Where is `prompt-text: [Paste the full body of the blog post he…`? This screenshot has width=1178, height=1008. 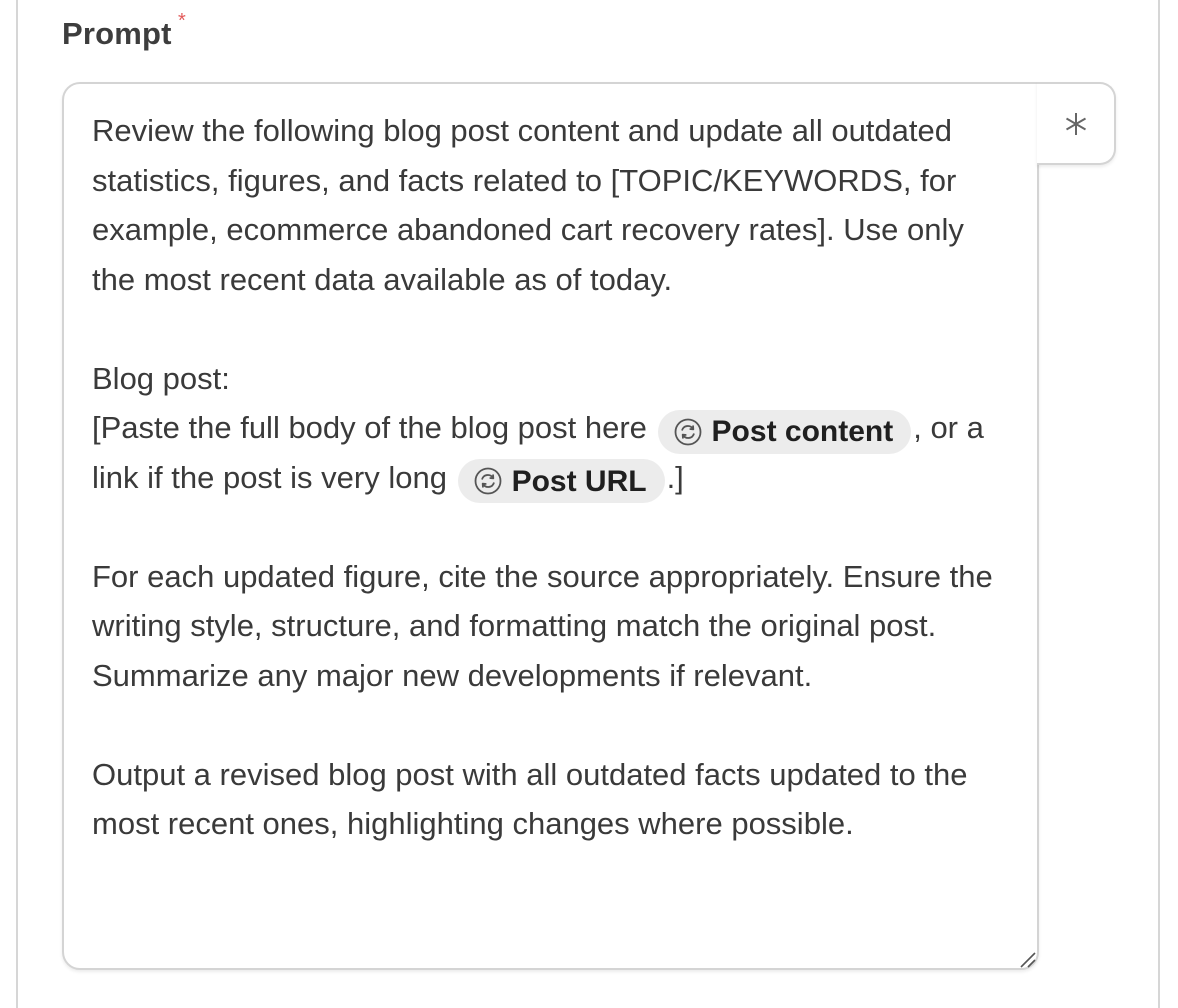 prompt-text: [Paste the full body of the blog post he… is located at coordinates (374, 427).